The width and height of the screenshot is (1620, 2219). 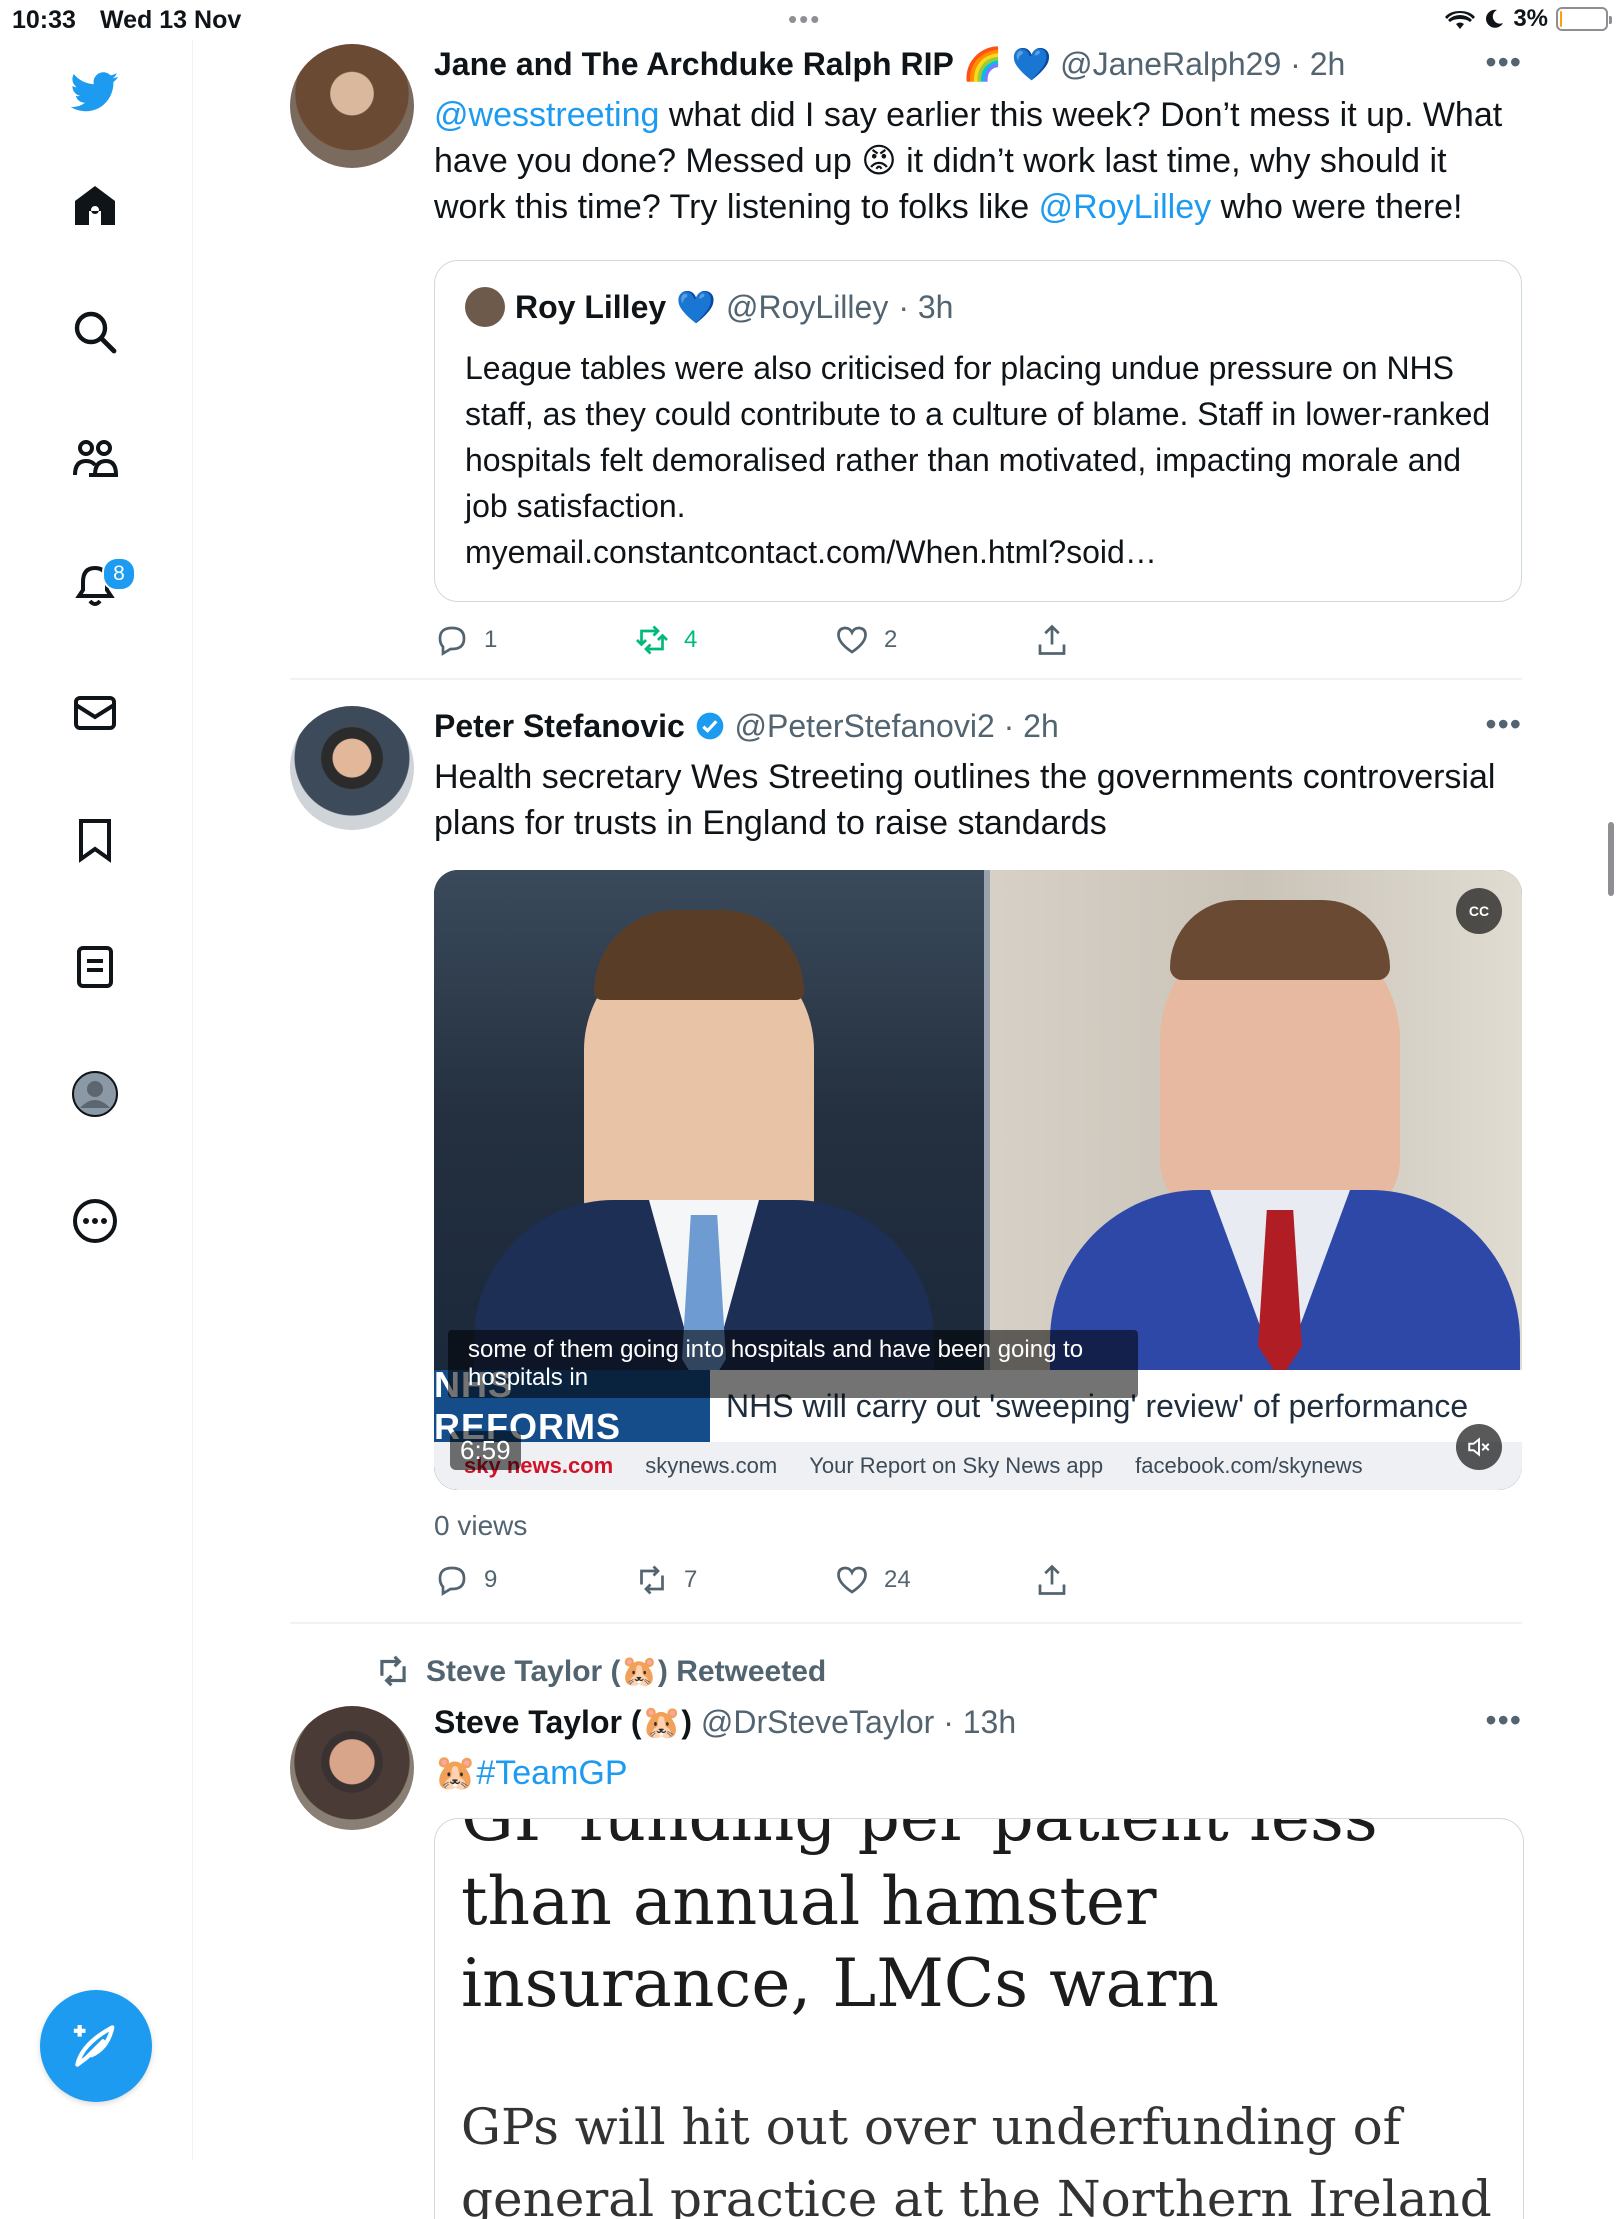 What do you see at coordinates (481, 1525) in the screenshot?
I see `view-count: 0 views` at bounding box center [481, 1525].